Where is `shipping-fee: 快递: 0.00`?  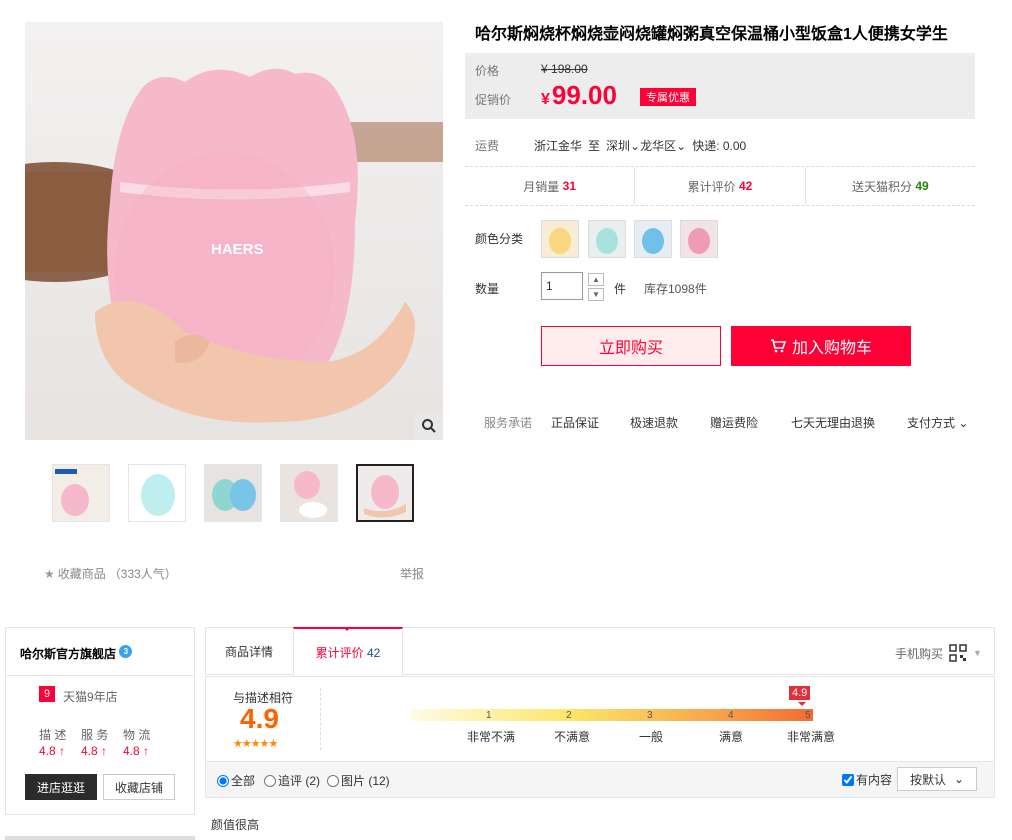 shipping-fee: 快递: 0.00 is located at coordinates (719, 146).